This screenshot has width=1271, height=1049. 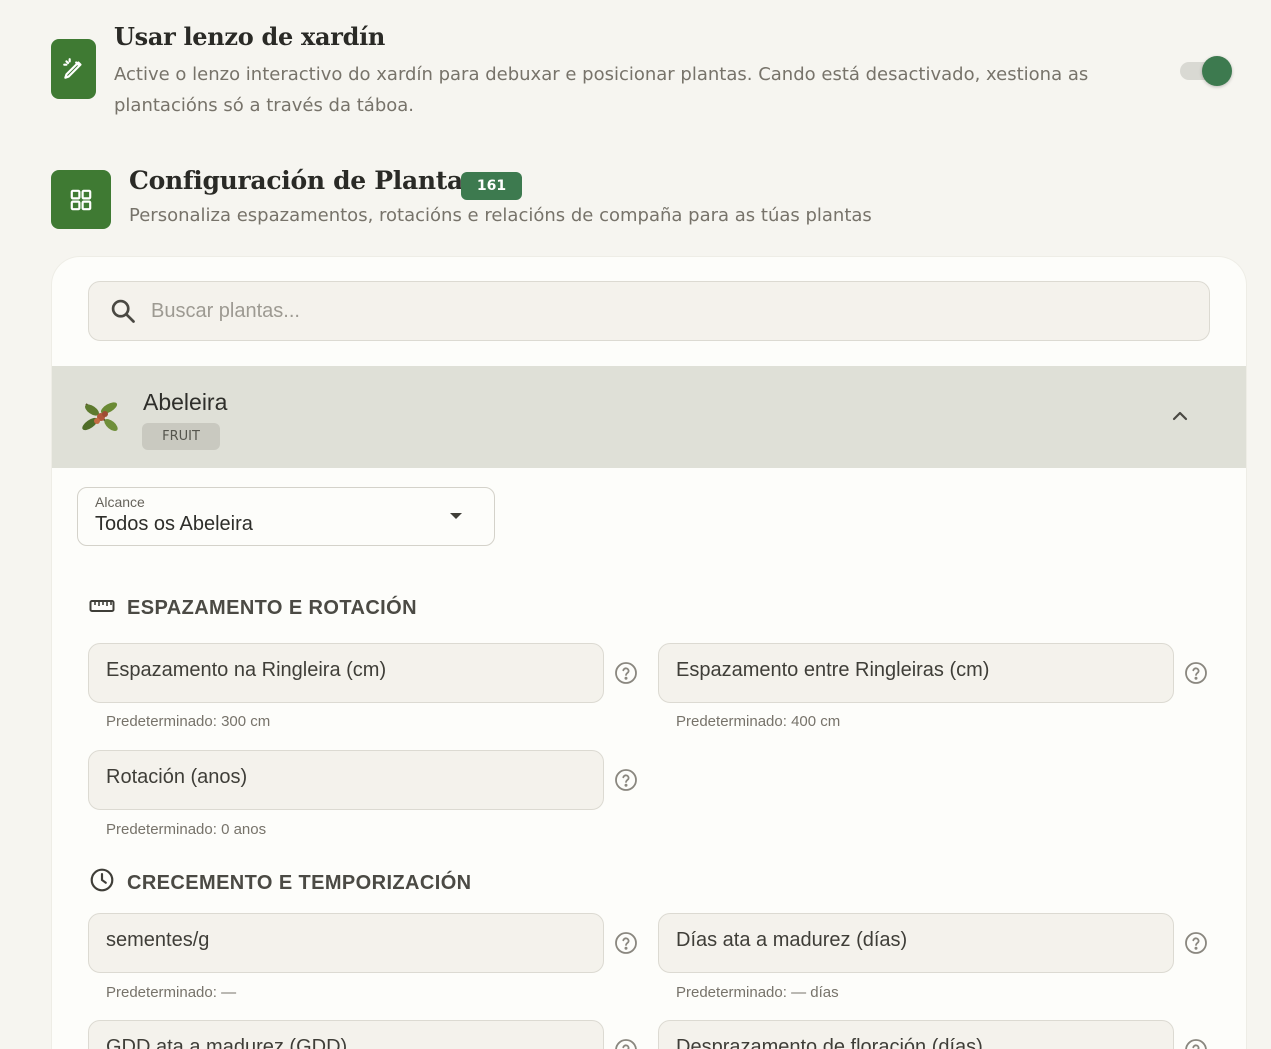 I want to click on between-row-spacing-field: Espazamento entre Ringleiras (cm), so click(x=916, y=673).